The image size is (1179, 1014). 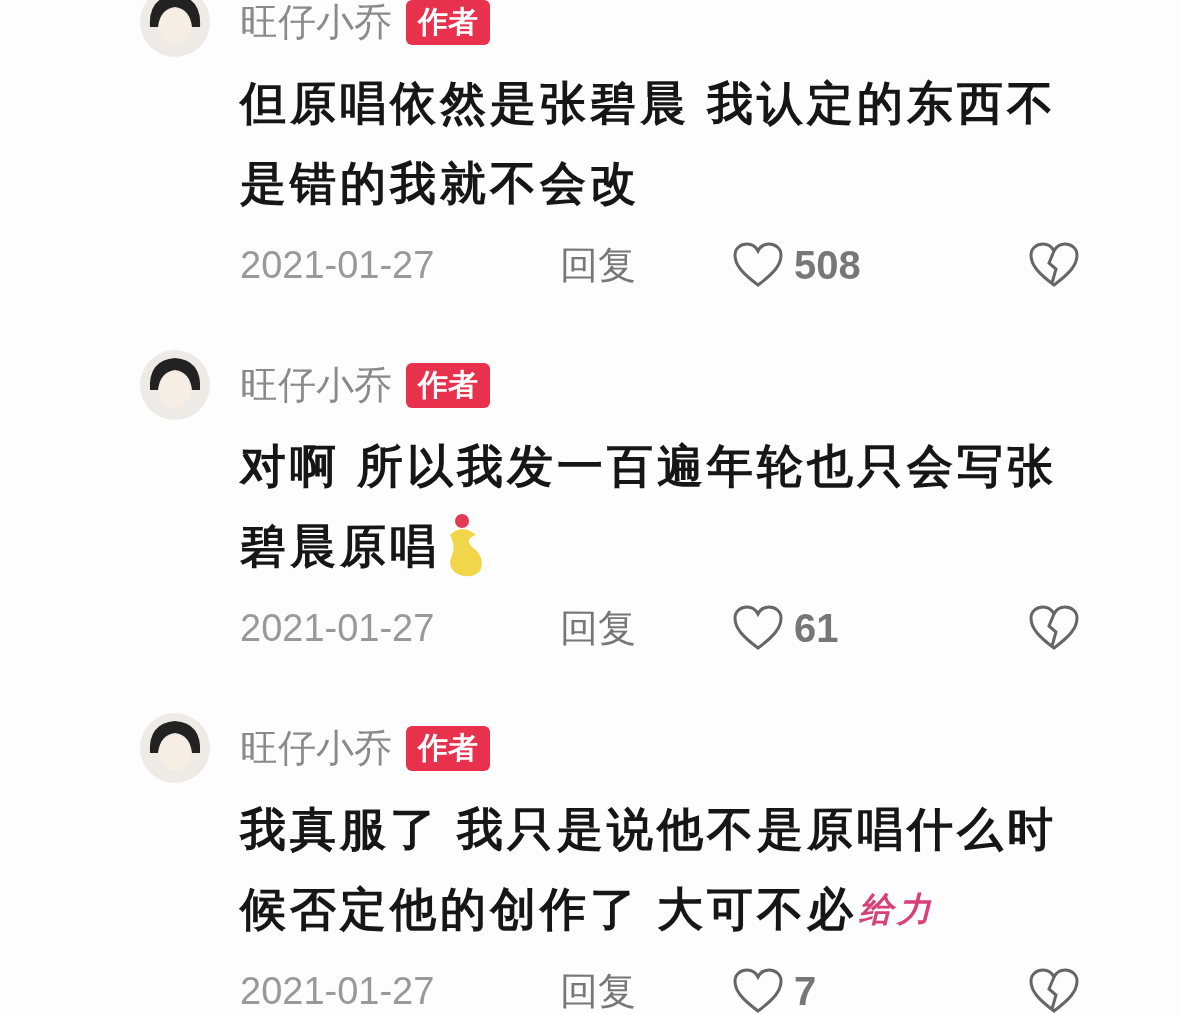 I want to click on comment-text-line: 对啊 所以我发一百遍年轮也只会写张, so click(x=648, y=466).